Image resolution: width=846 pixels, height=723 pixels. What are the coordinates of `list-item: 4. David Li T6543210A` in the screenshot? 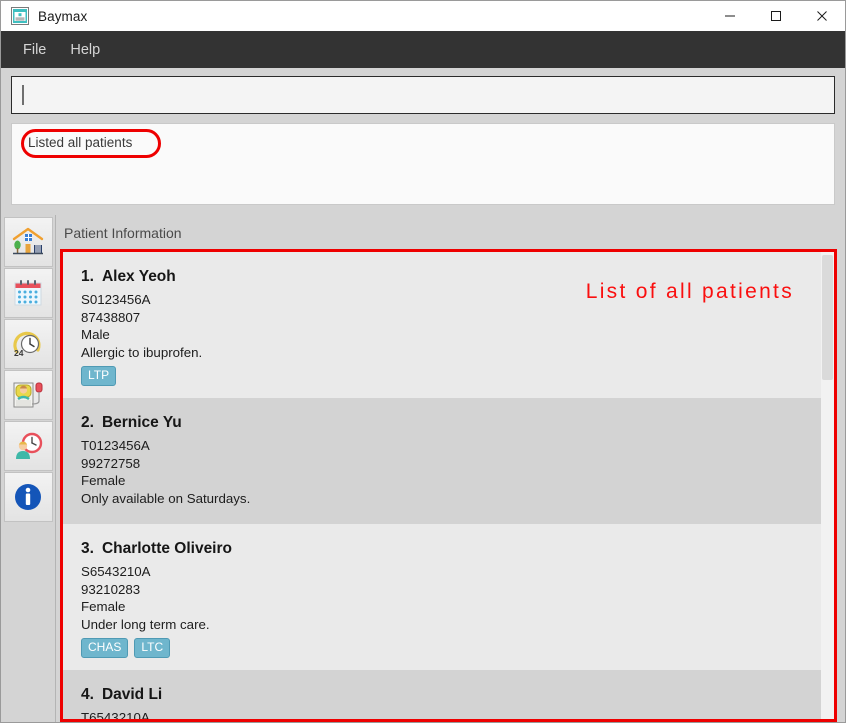 It's located at (442, 694).